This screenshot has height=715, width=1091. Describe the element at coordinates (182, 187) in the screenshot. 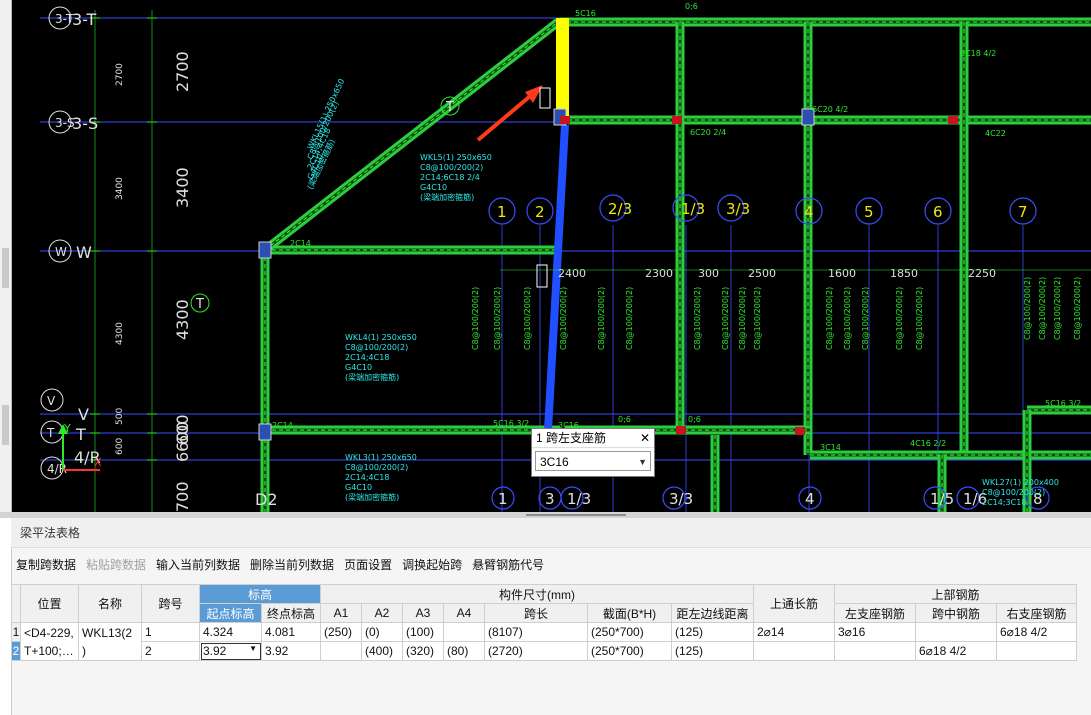

I see `dimension-text: 3400` at that location.